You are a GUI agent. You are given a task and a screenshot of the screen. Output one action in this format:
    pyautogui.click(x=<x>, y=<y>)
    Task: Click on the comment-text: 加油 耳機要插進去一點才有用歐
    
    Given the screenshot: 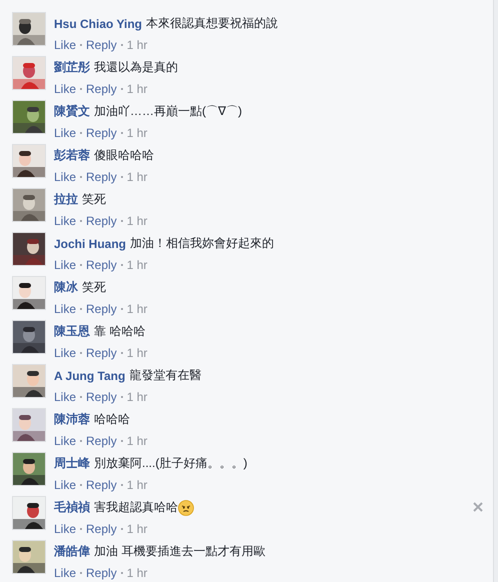 What is the action you would take?
    pyautogui.click(x=180, y=551)
    